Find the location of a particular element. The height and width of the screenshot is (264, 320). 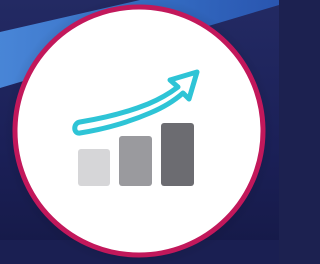

bar-small is located at coordinates (94, 167).